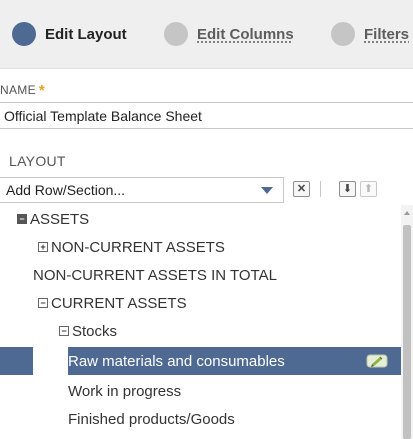 Image resolution: width=413 pixels, height=439 pixels. I want to click on name-label-text: NAME, so click(18, 90).